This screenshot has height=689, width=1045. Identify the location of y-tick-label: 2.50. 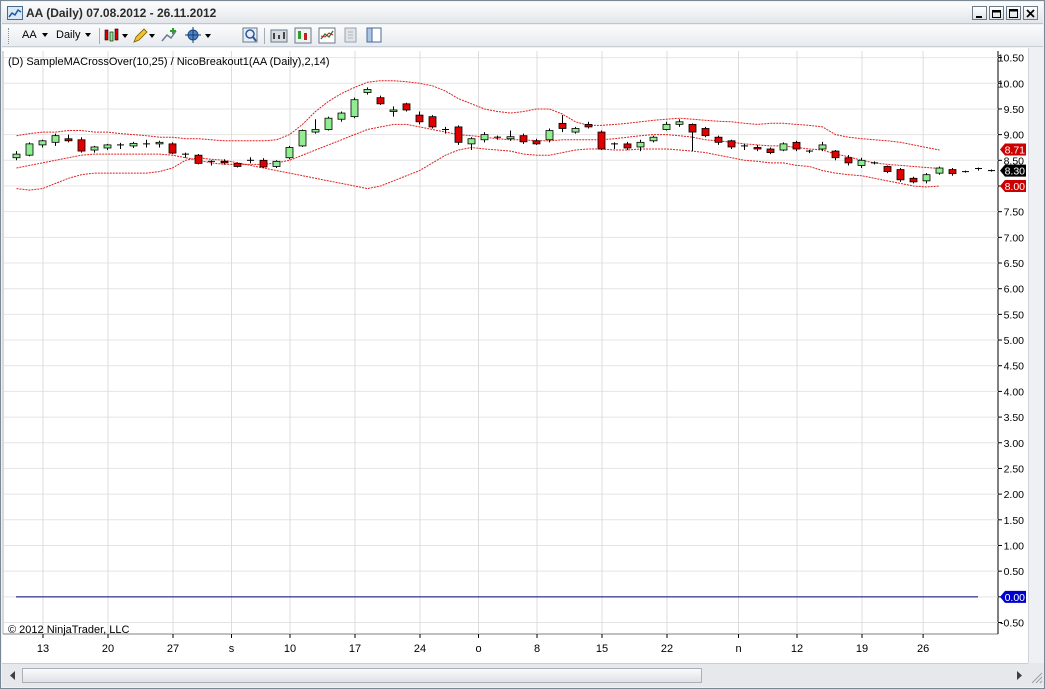
(1014, 469).